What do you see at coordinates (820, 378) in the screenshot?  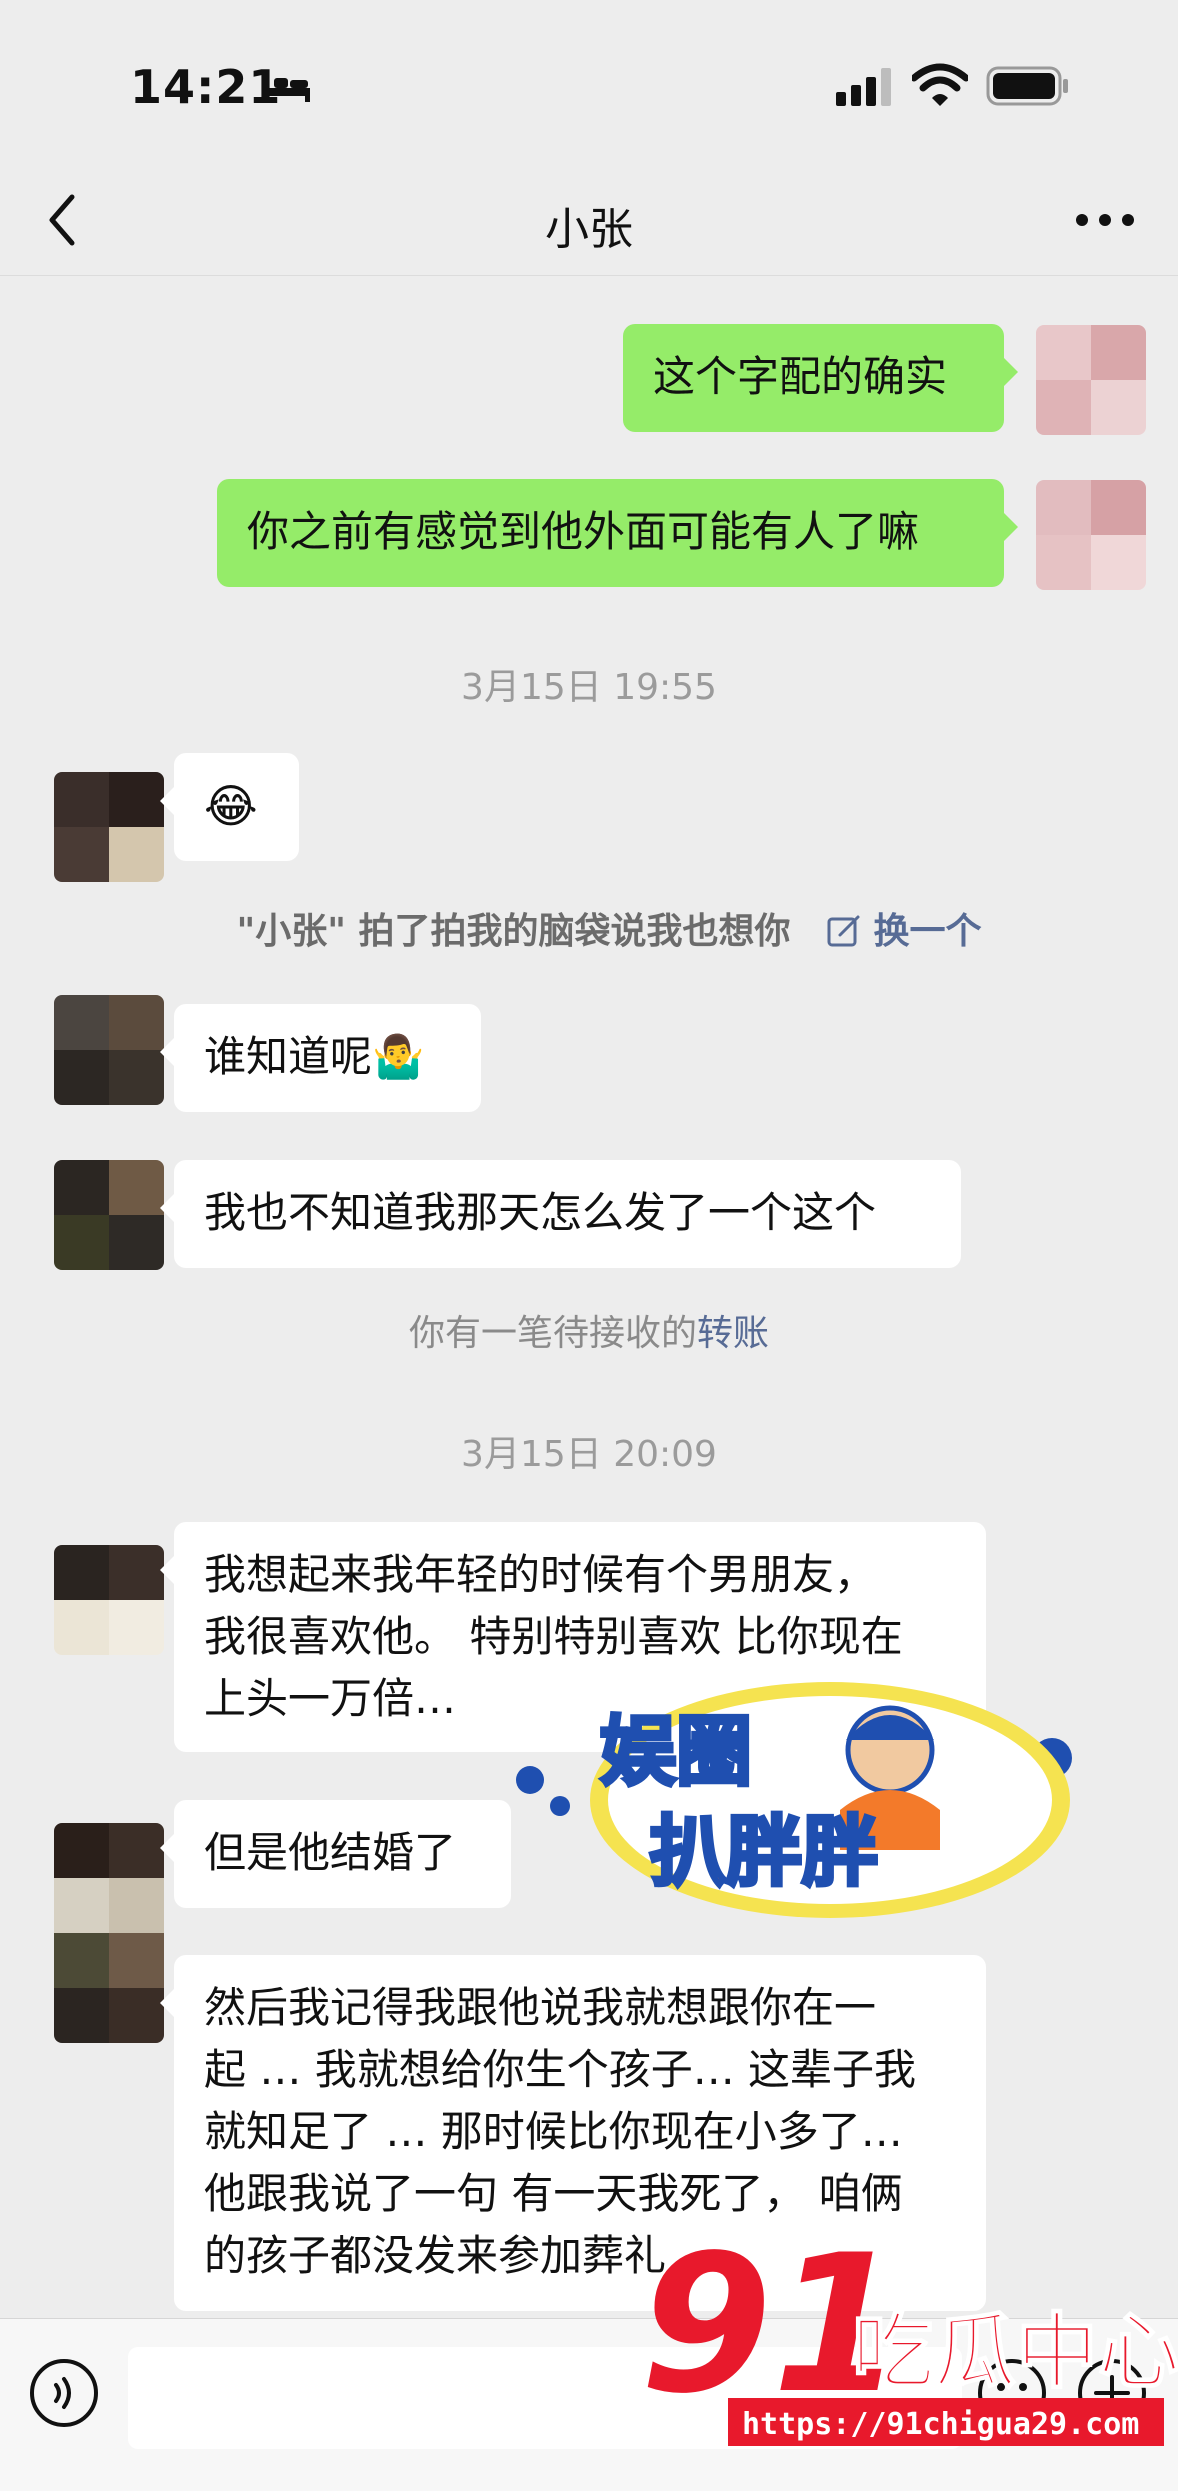 I see `outgoing-message: 这个字配的确实` at bounding box center [820, 378].